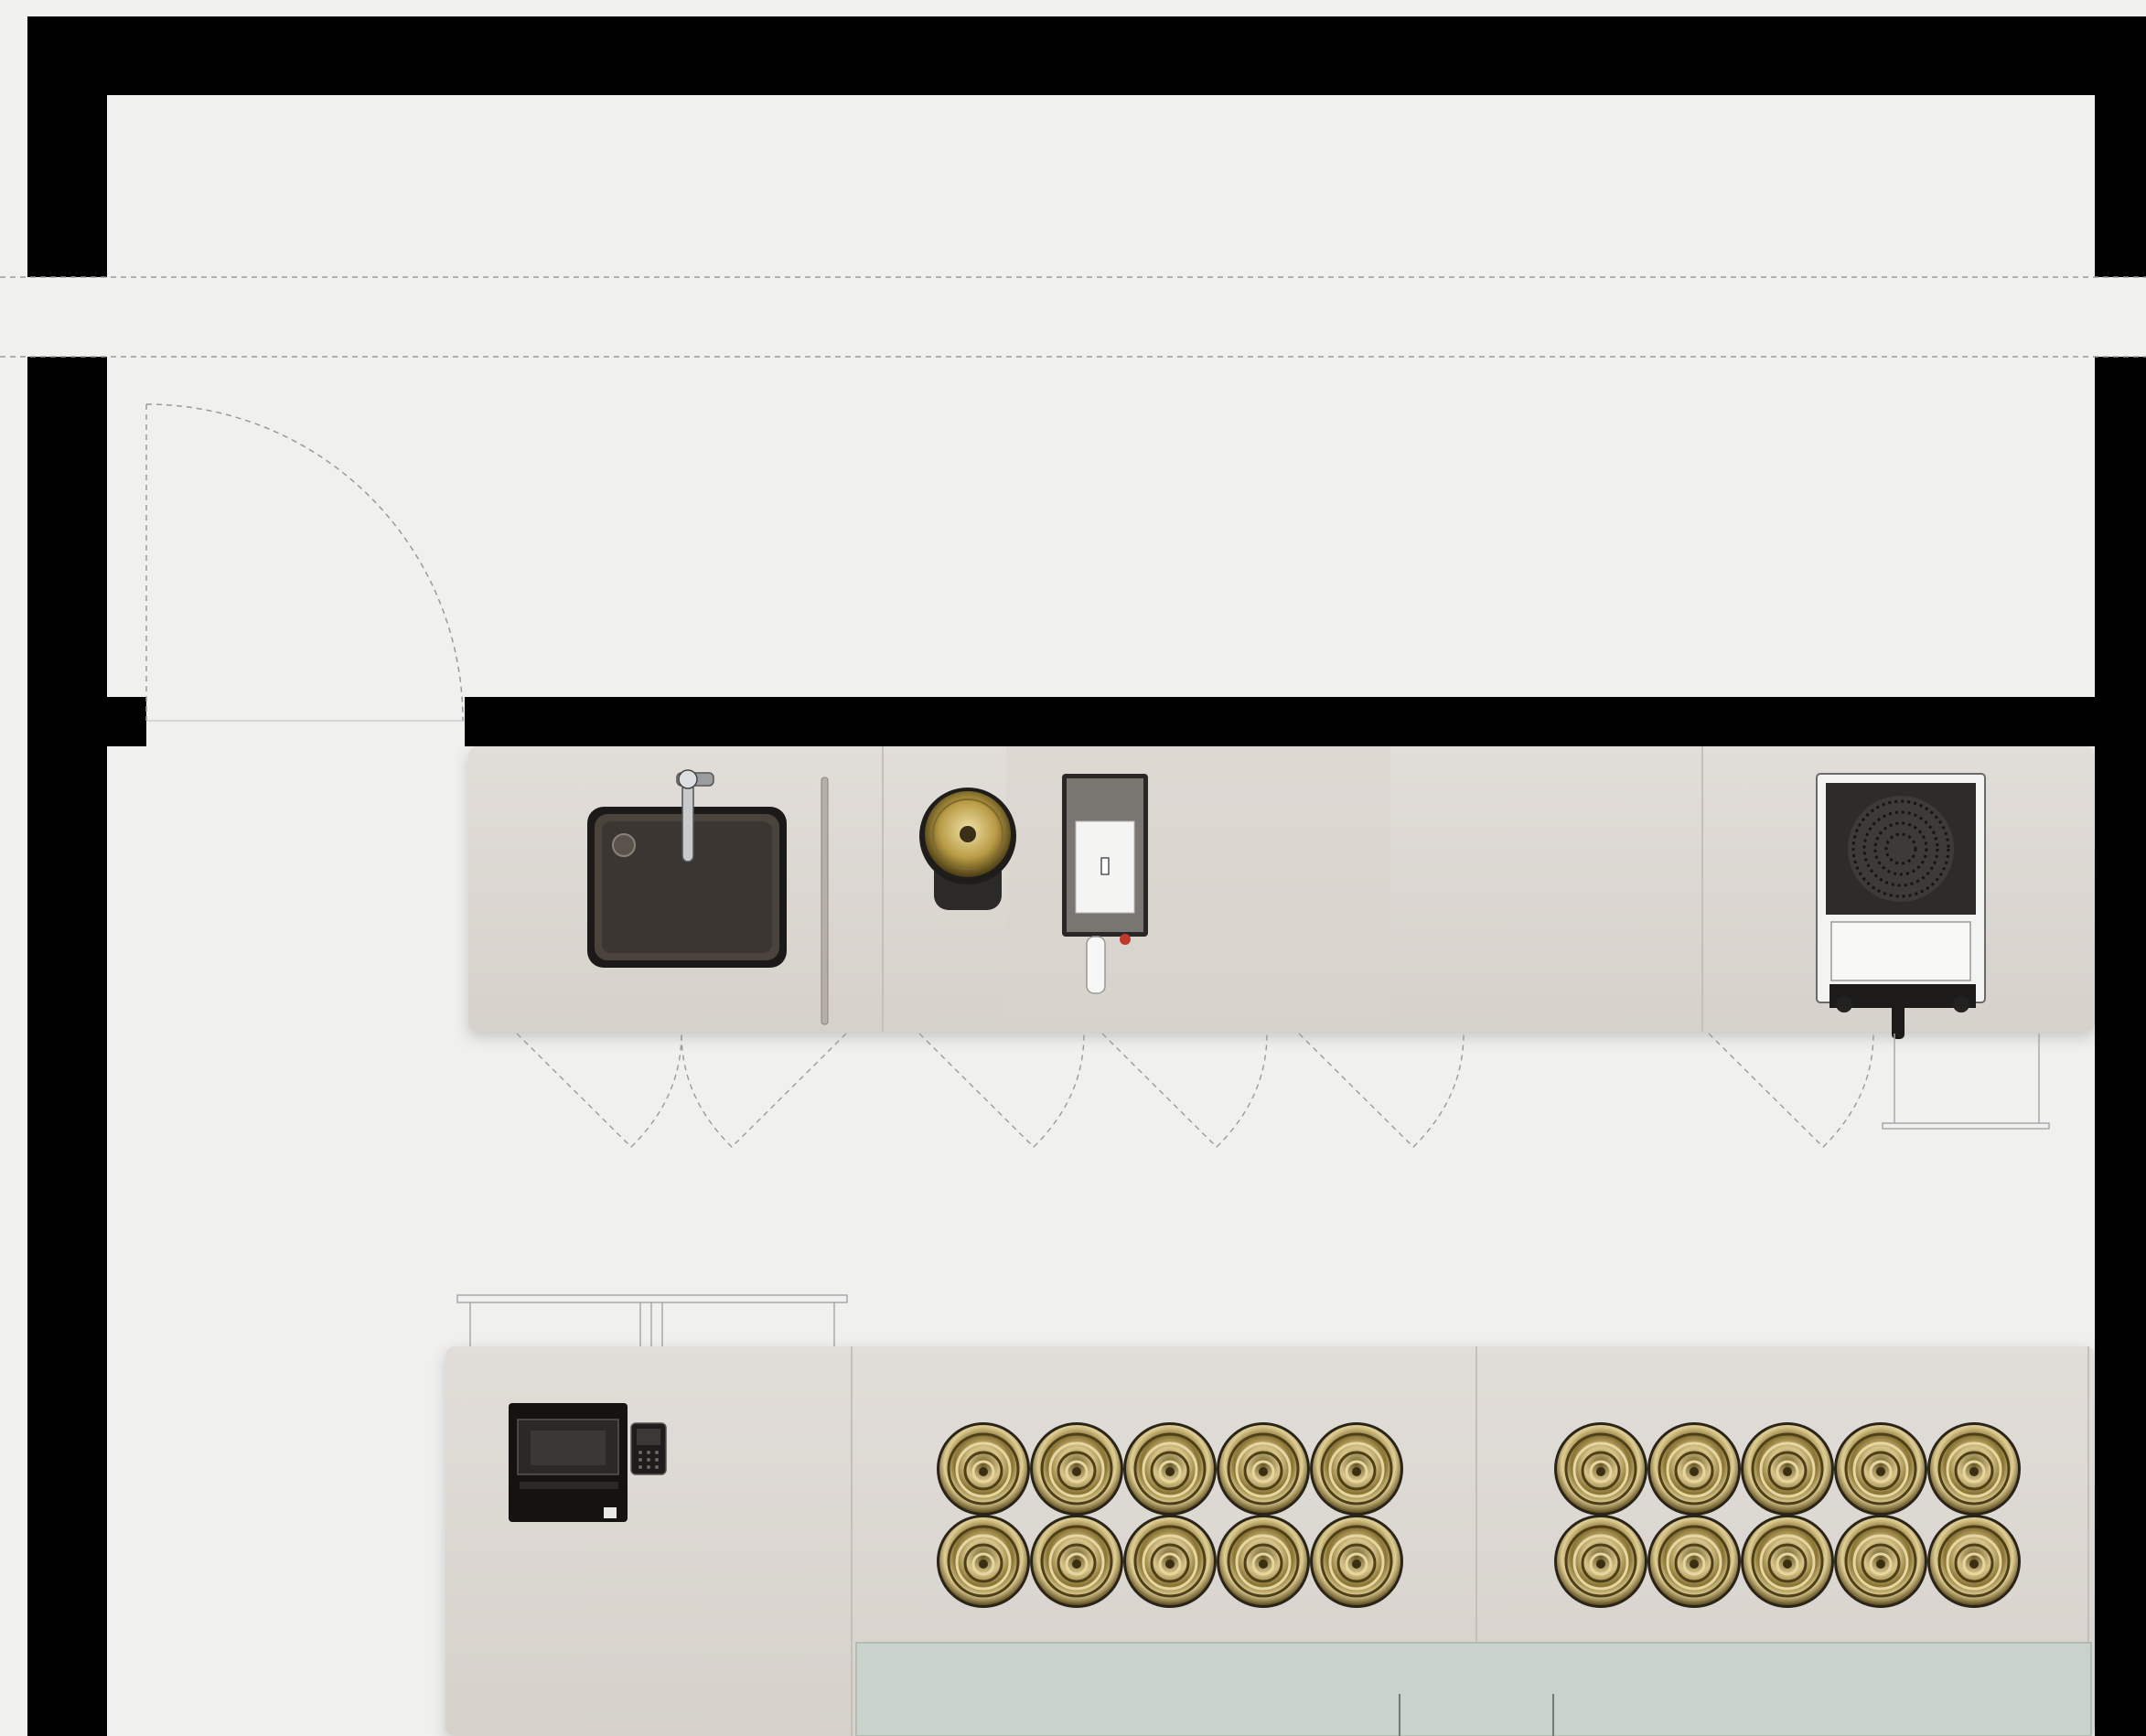 Image resolution: width=2146 pixels, height=1736 pixels. I want to click on knife-rail, so click(825, 901).